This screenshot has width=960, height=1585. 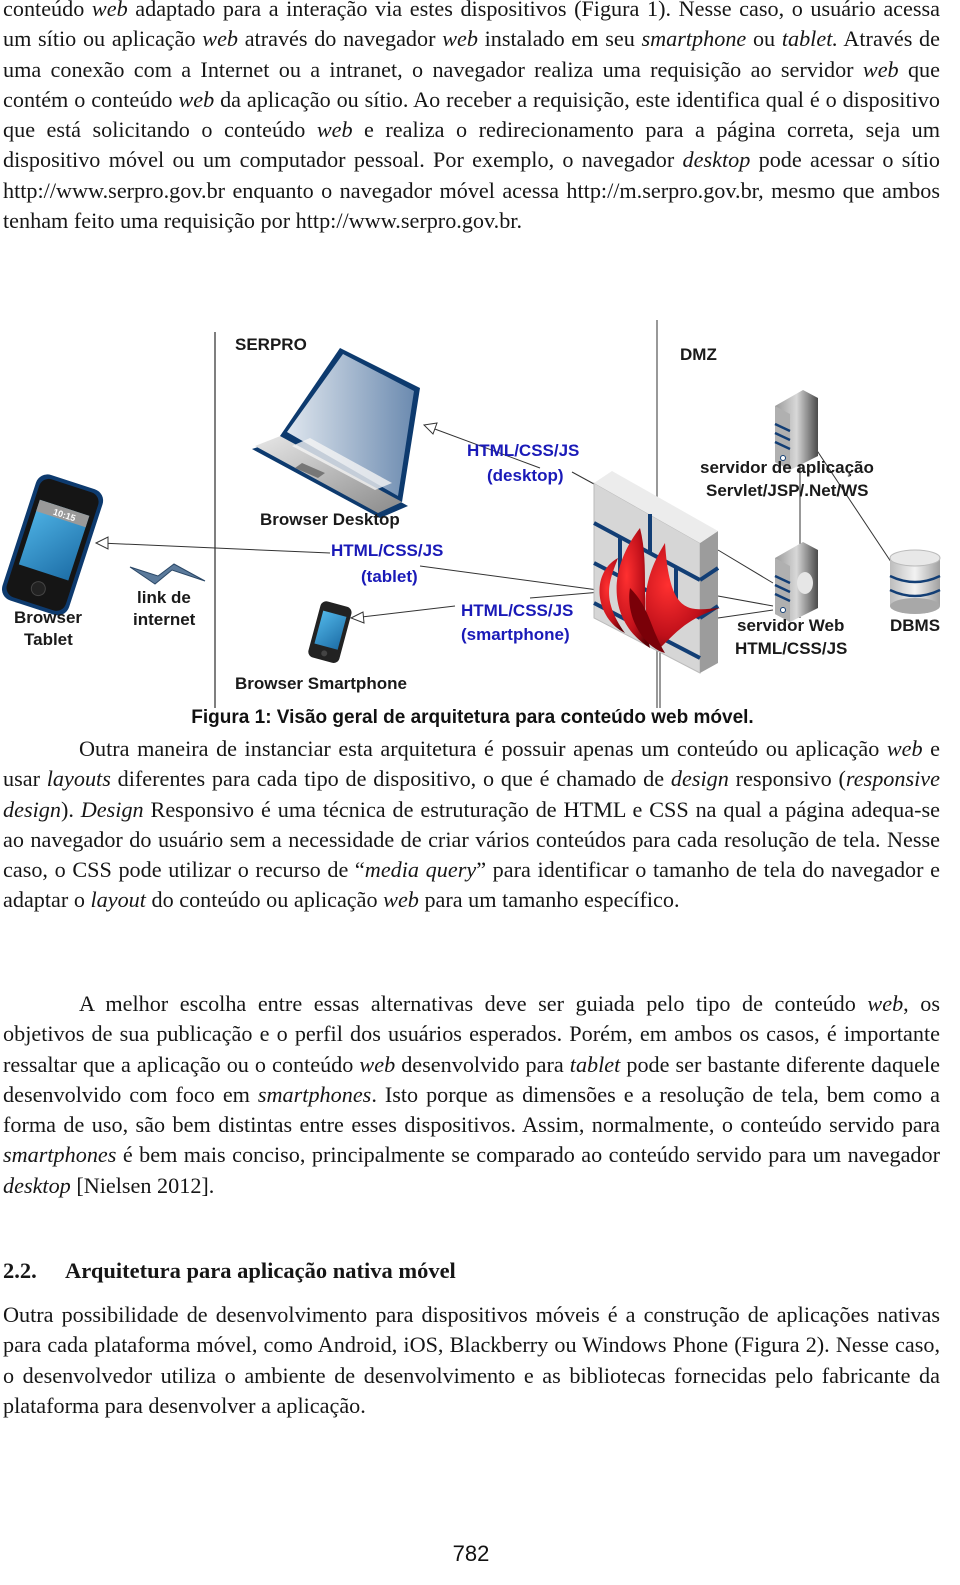 What do you see at coordinates (260, 1270) in the screenshot?
I see `section-title: Arquitetura para aplicação nativa móvel` at bounding box center [260, 1270].